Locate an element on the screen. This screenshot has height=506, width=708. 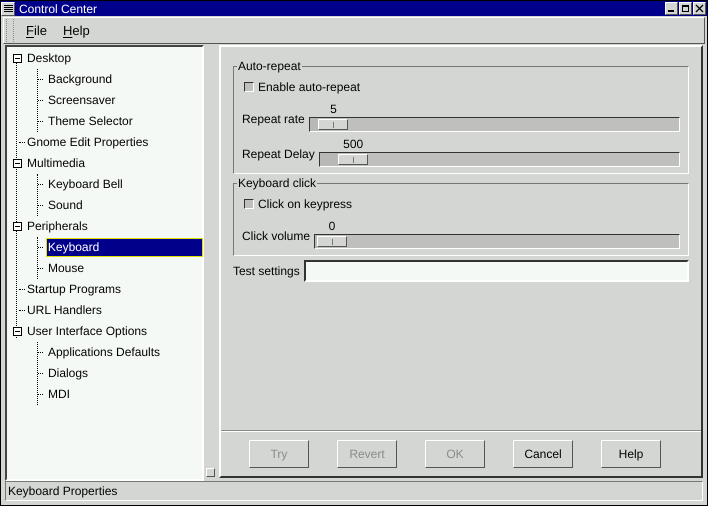
tree-item: Background is located at coordinates (80, 79).